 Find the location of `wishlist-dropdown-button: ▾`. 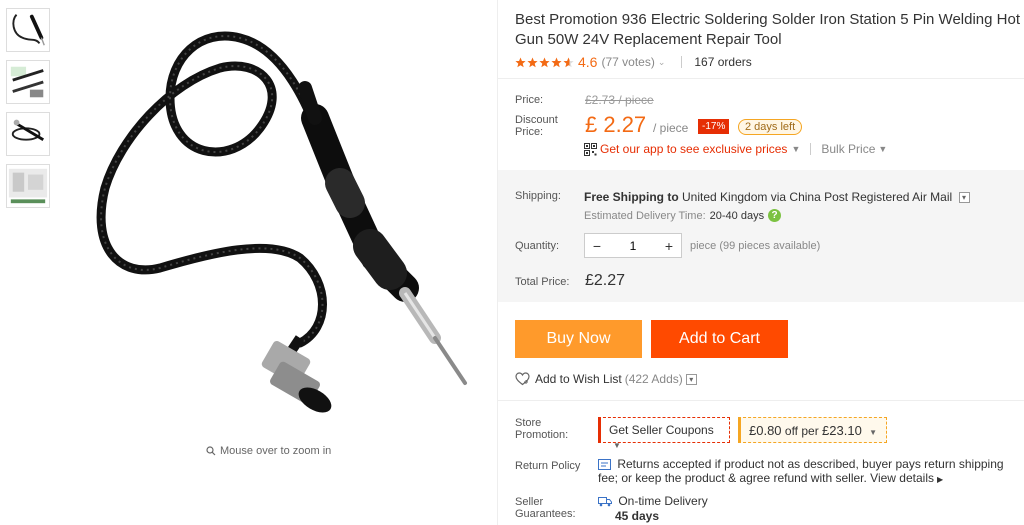

wishlist-dropdown-button: ▾ is located at coordinates (691, 379).